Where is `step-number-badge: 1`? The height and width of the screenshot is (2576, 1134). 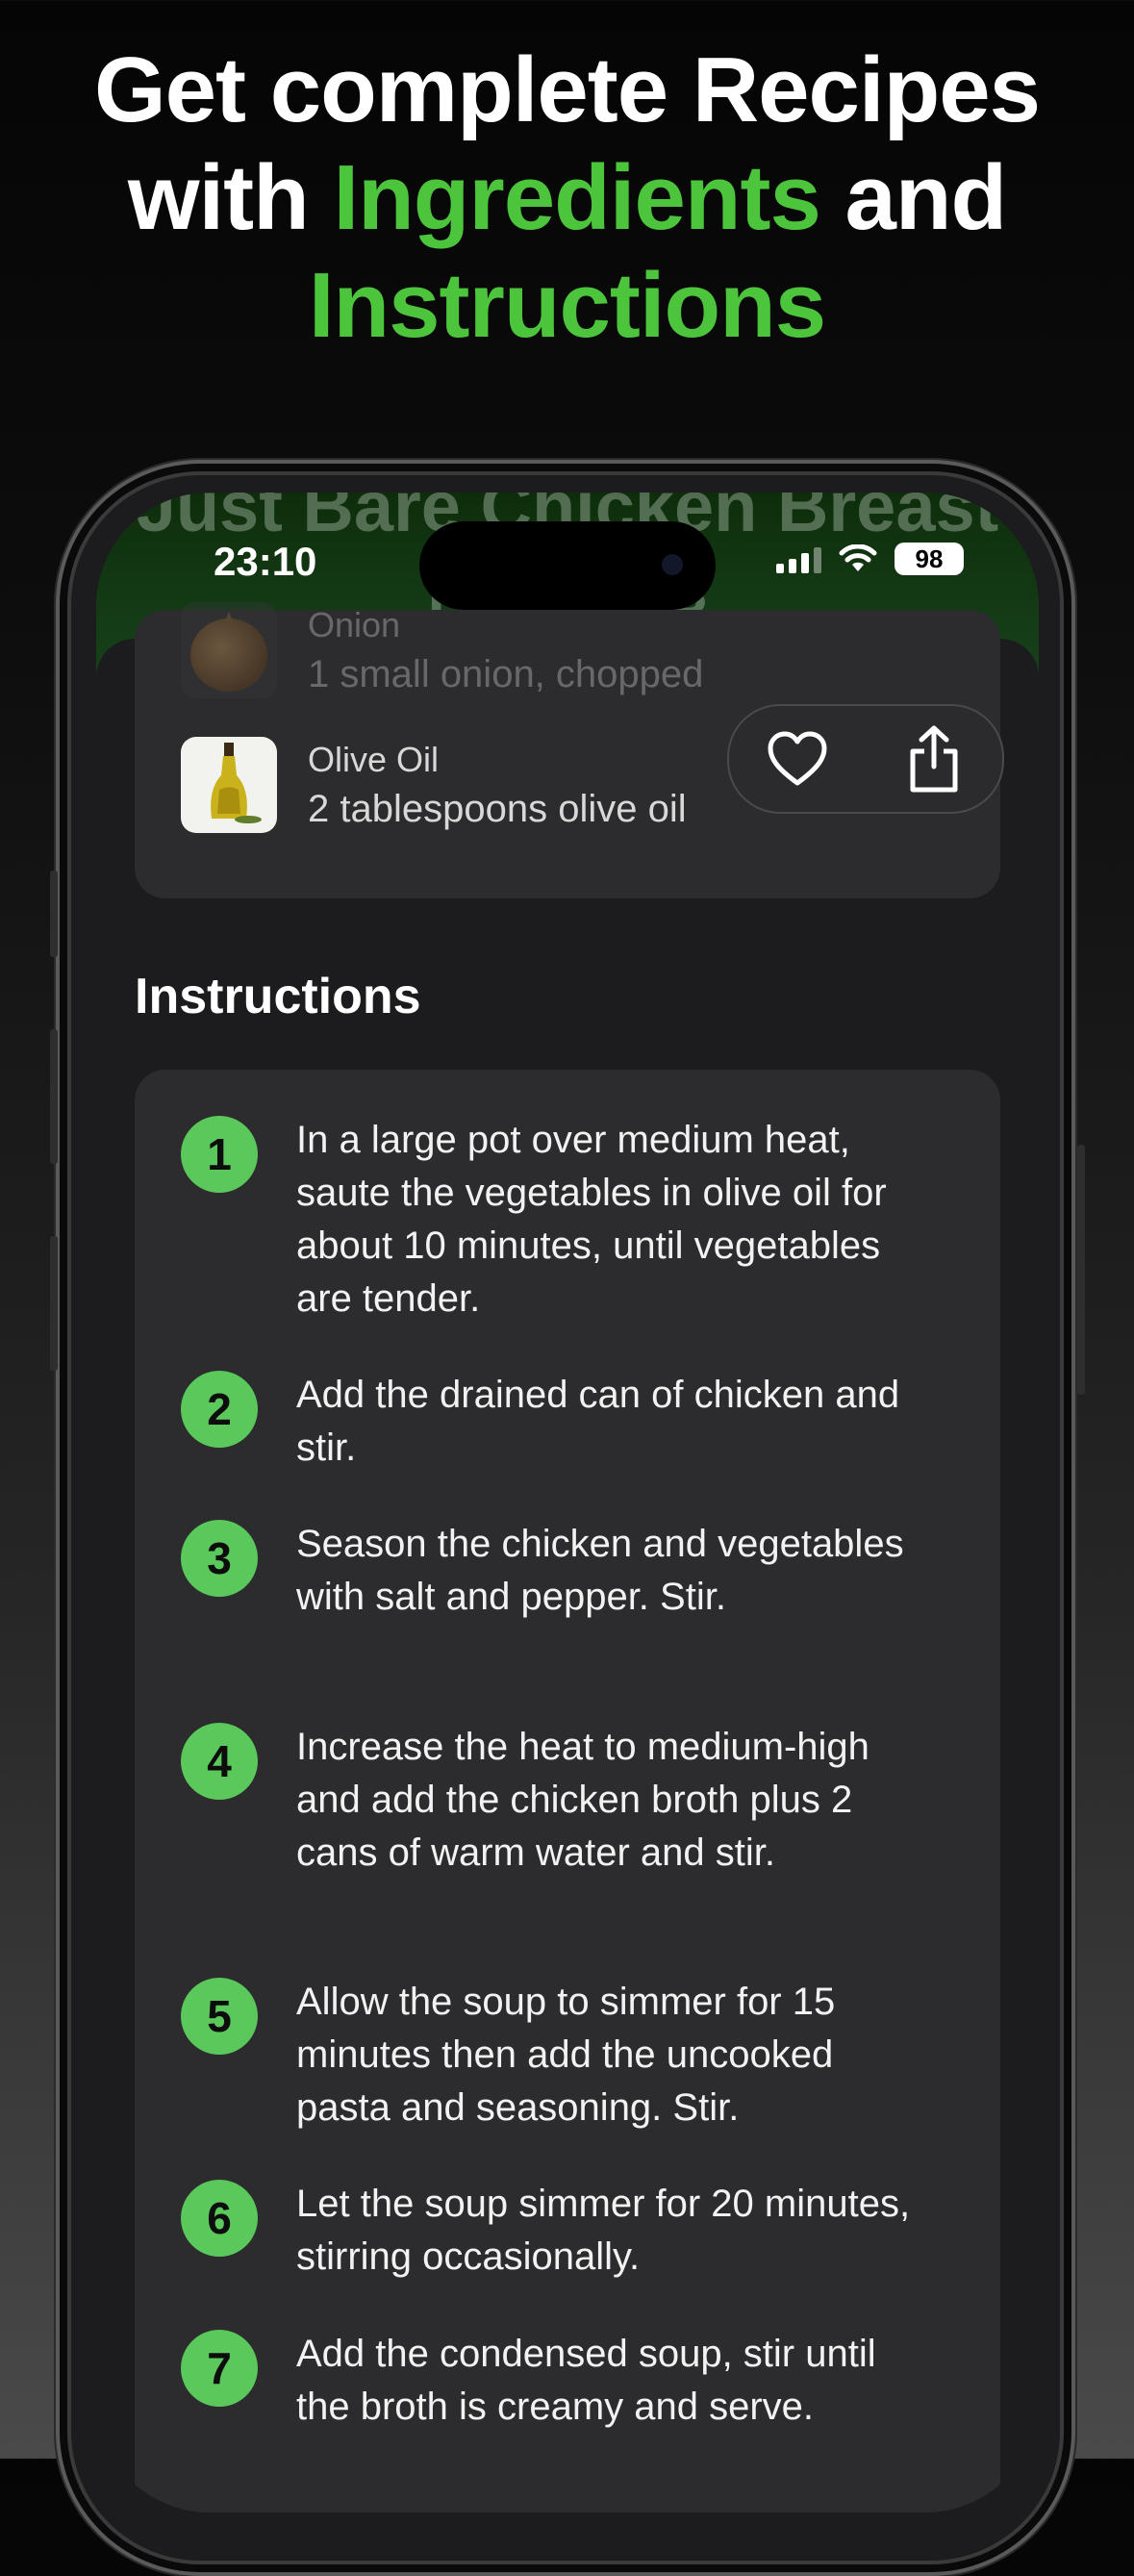 step-number-badge: 1 is located at coordinates (220, 1155).